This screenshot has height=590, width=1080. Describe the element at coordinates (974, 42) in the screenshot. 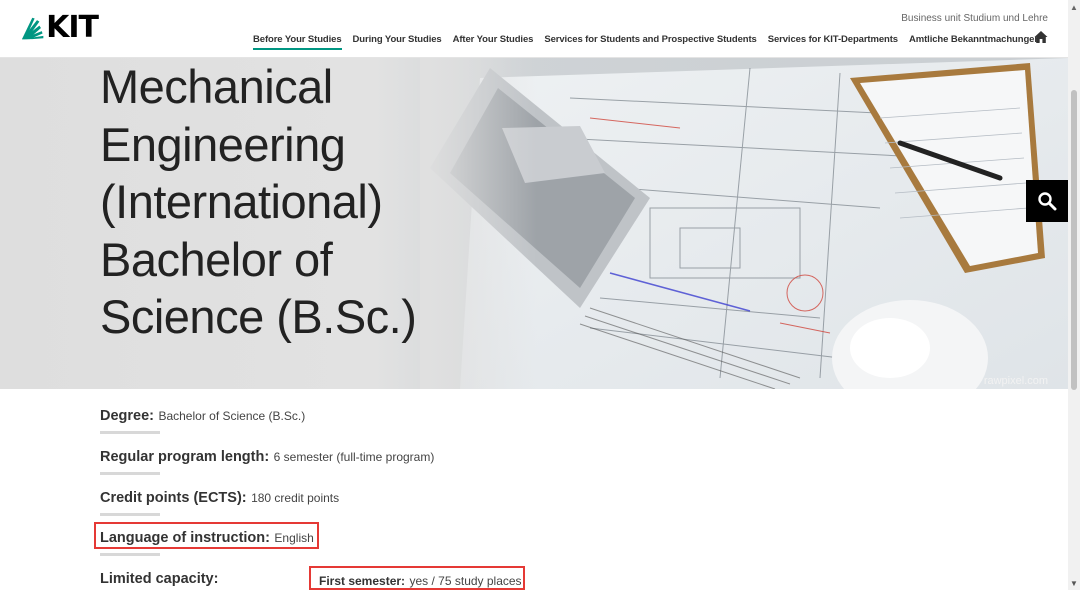

I see `nav-amtliche-bekanntmachungen: Amtliche Bekanntmachungen` at that location.